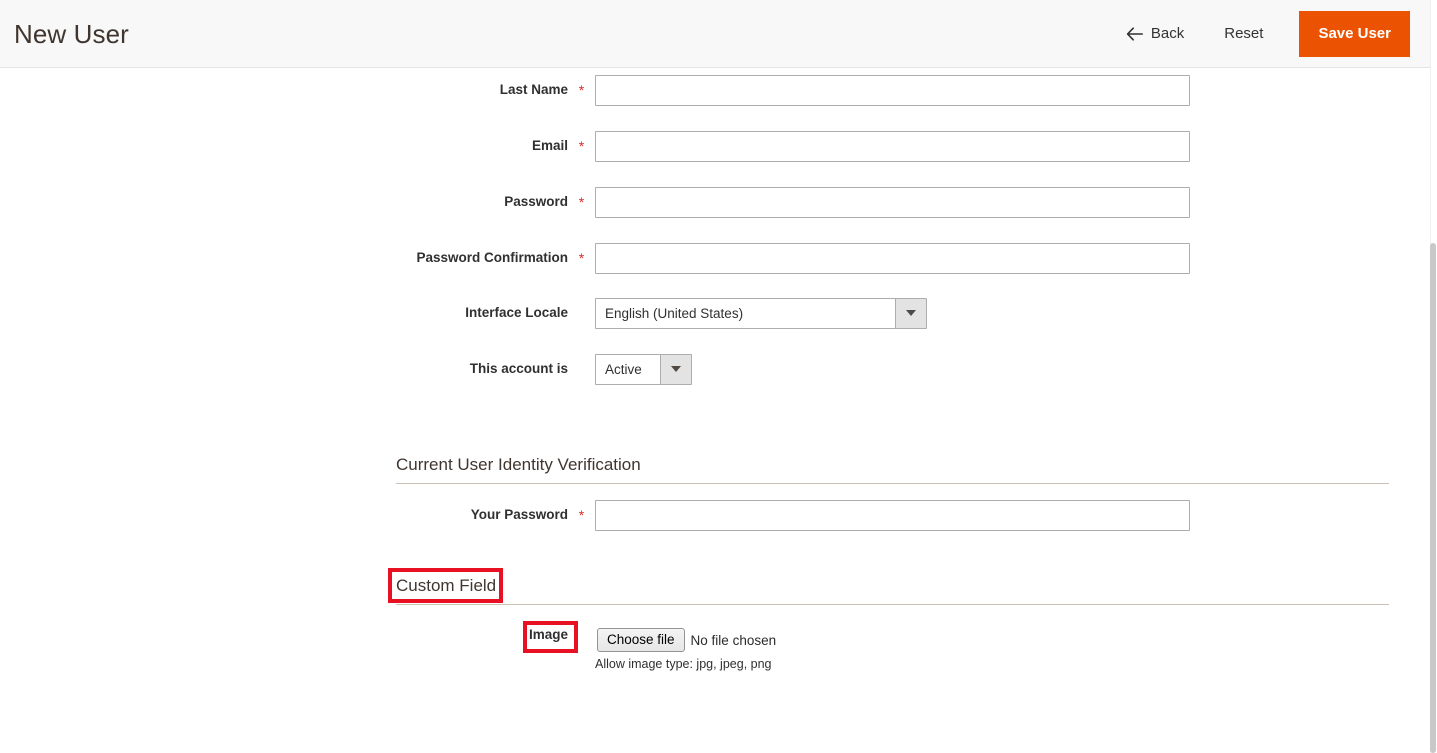 The image size is (1437, 753). I want to click on label-email: Email, so click(549, 146).